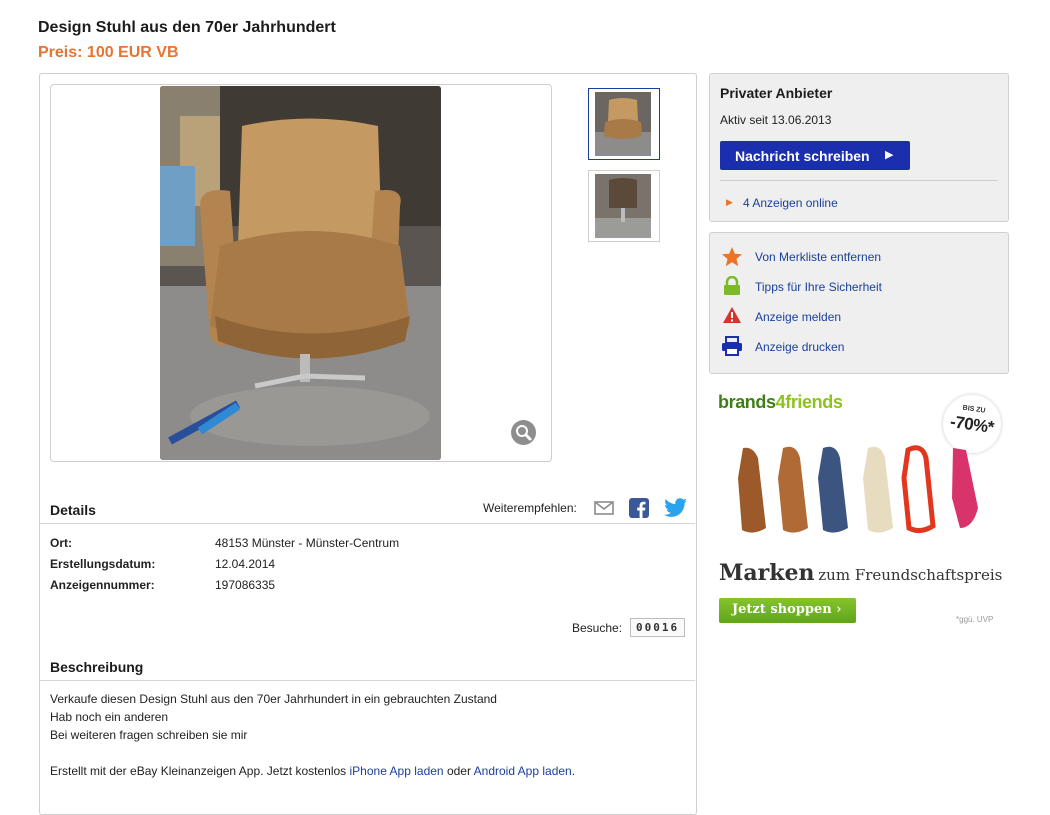 This screenshot has height=815, width=1050. What do you see at coordinates (790, 203) in the screenshot?
I see `seller-ads-link: 4 Anzeigen online` at bounding box center [790, 203].